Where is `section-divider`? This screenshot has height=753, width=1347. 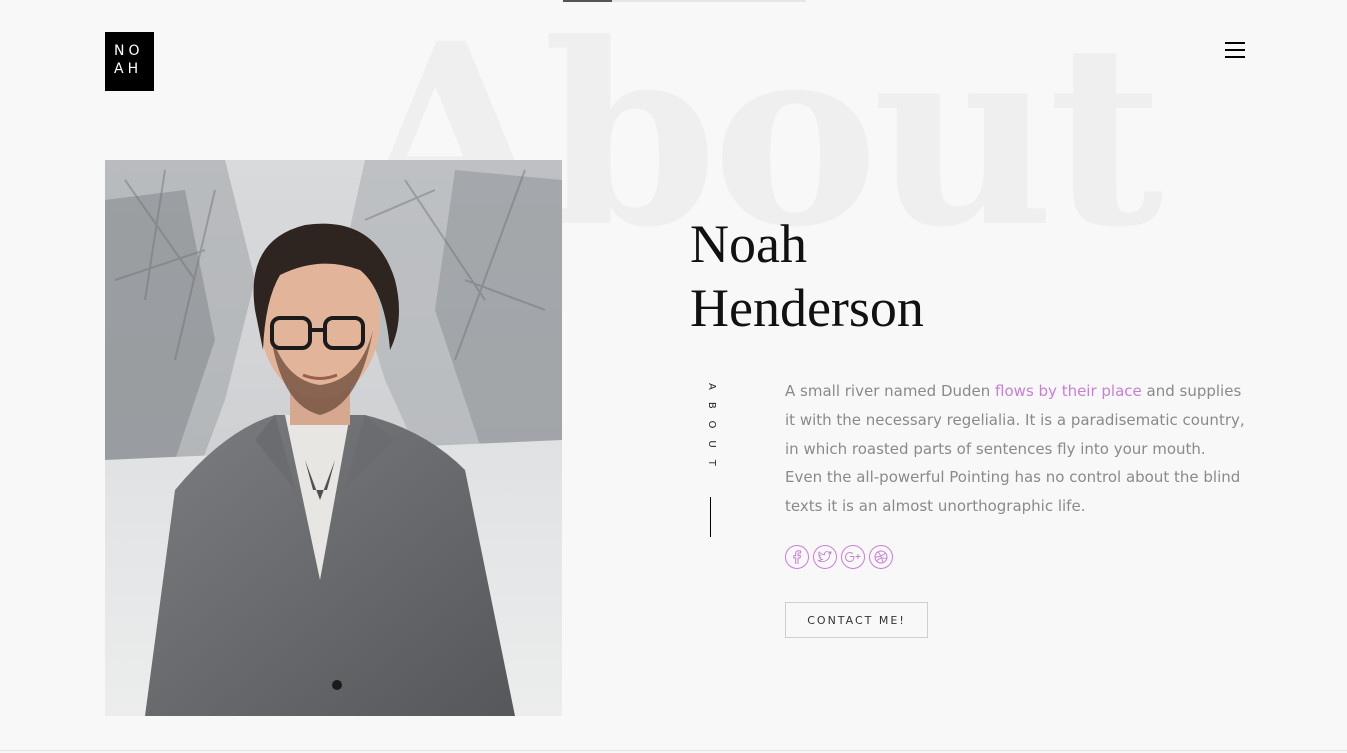
section-divider is located at coordinates (673, 750).